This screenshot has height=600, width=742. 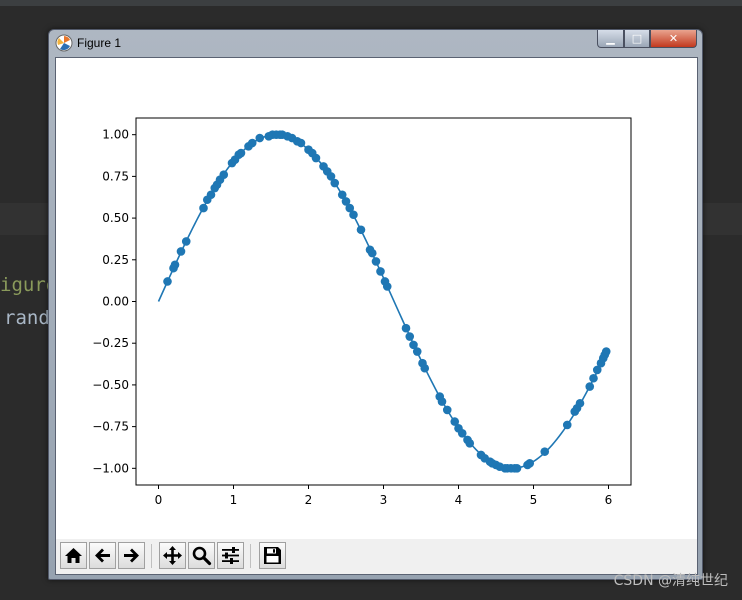 I want to click on y-tick-label: −0.75, so click(x=110, y=427).